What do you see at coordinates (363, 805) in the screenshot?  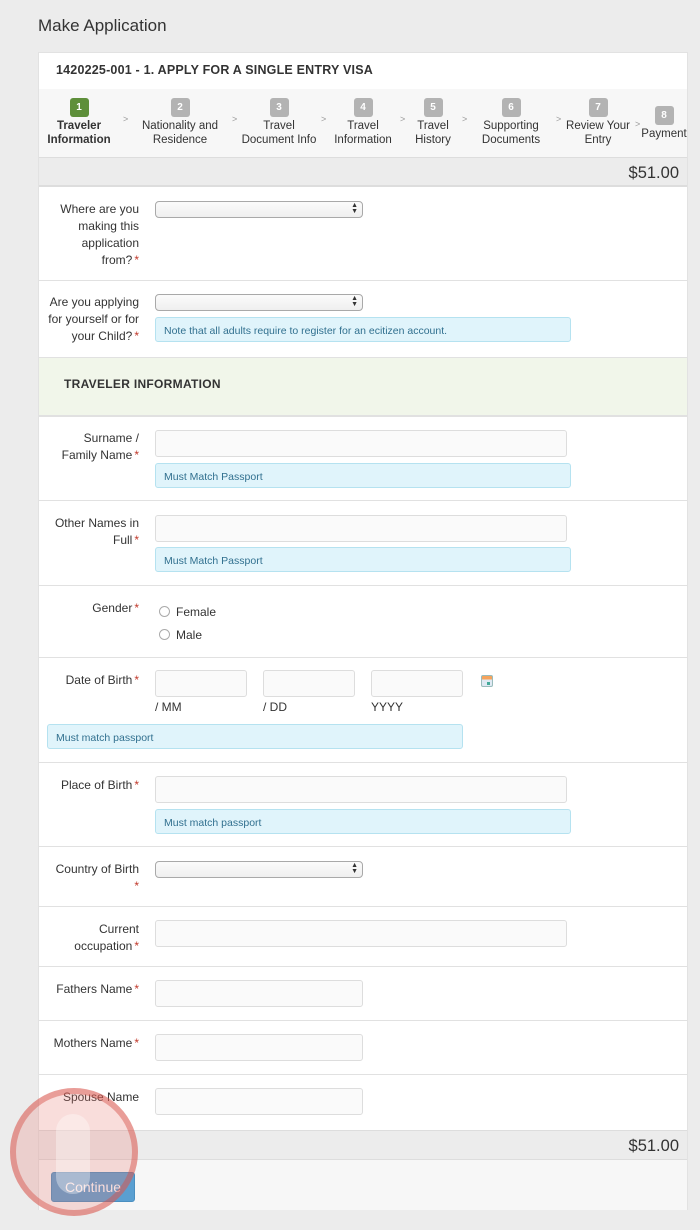 I see `row-place-of-birth: Place of Birth * Must match passport` at bounding box center [363, 805].